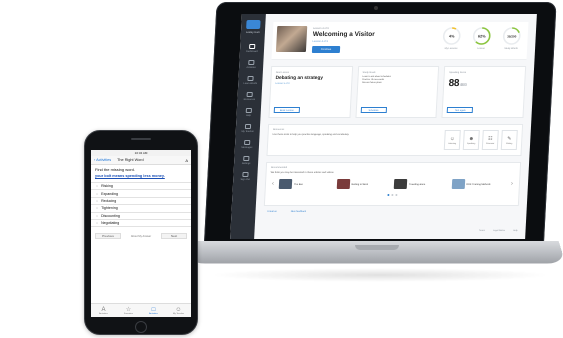  What do you see at coordinates (282, 72) in the screenshot?
I see `card-kicker: Next Lesson` at bounding box center [282, 72].